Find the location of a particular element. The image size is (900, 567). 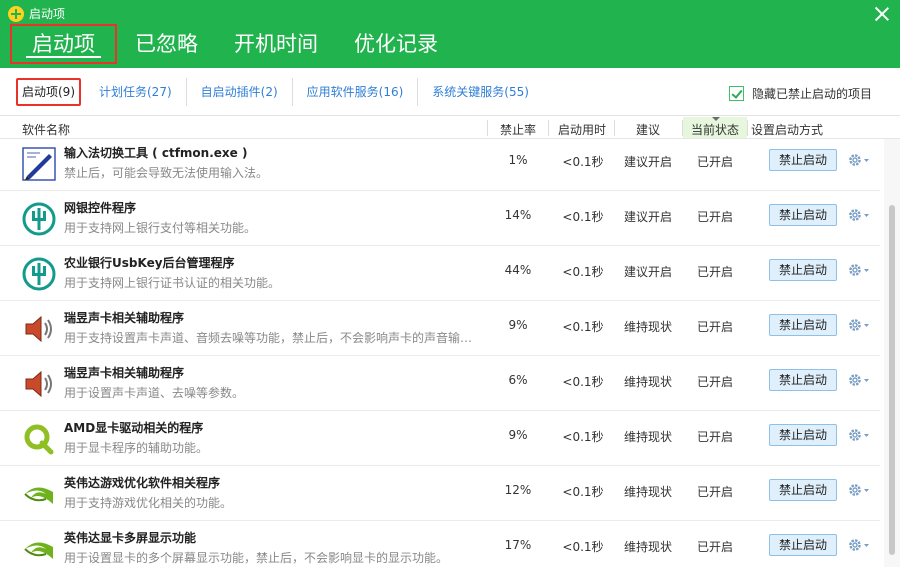

subtab-system-services: 系统关键服务(55) is located at coordinates (480, 92).